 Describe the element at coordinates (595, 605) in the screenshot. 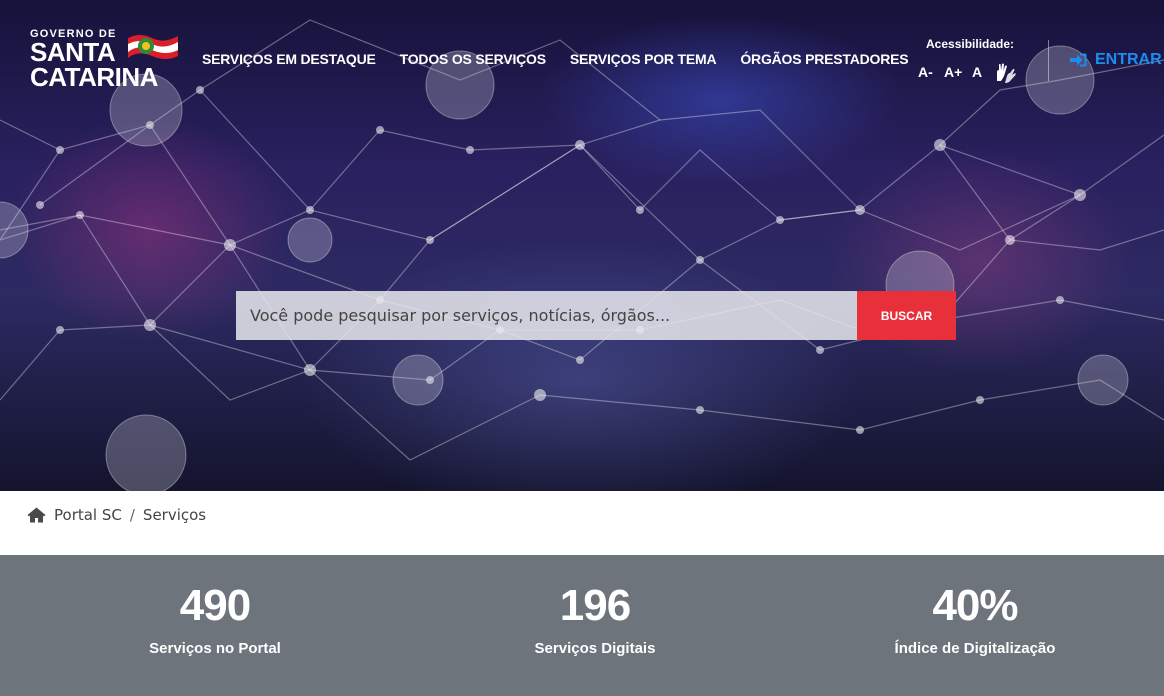

I see `stat-value: 196` at that location.